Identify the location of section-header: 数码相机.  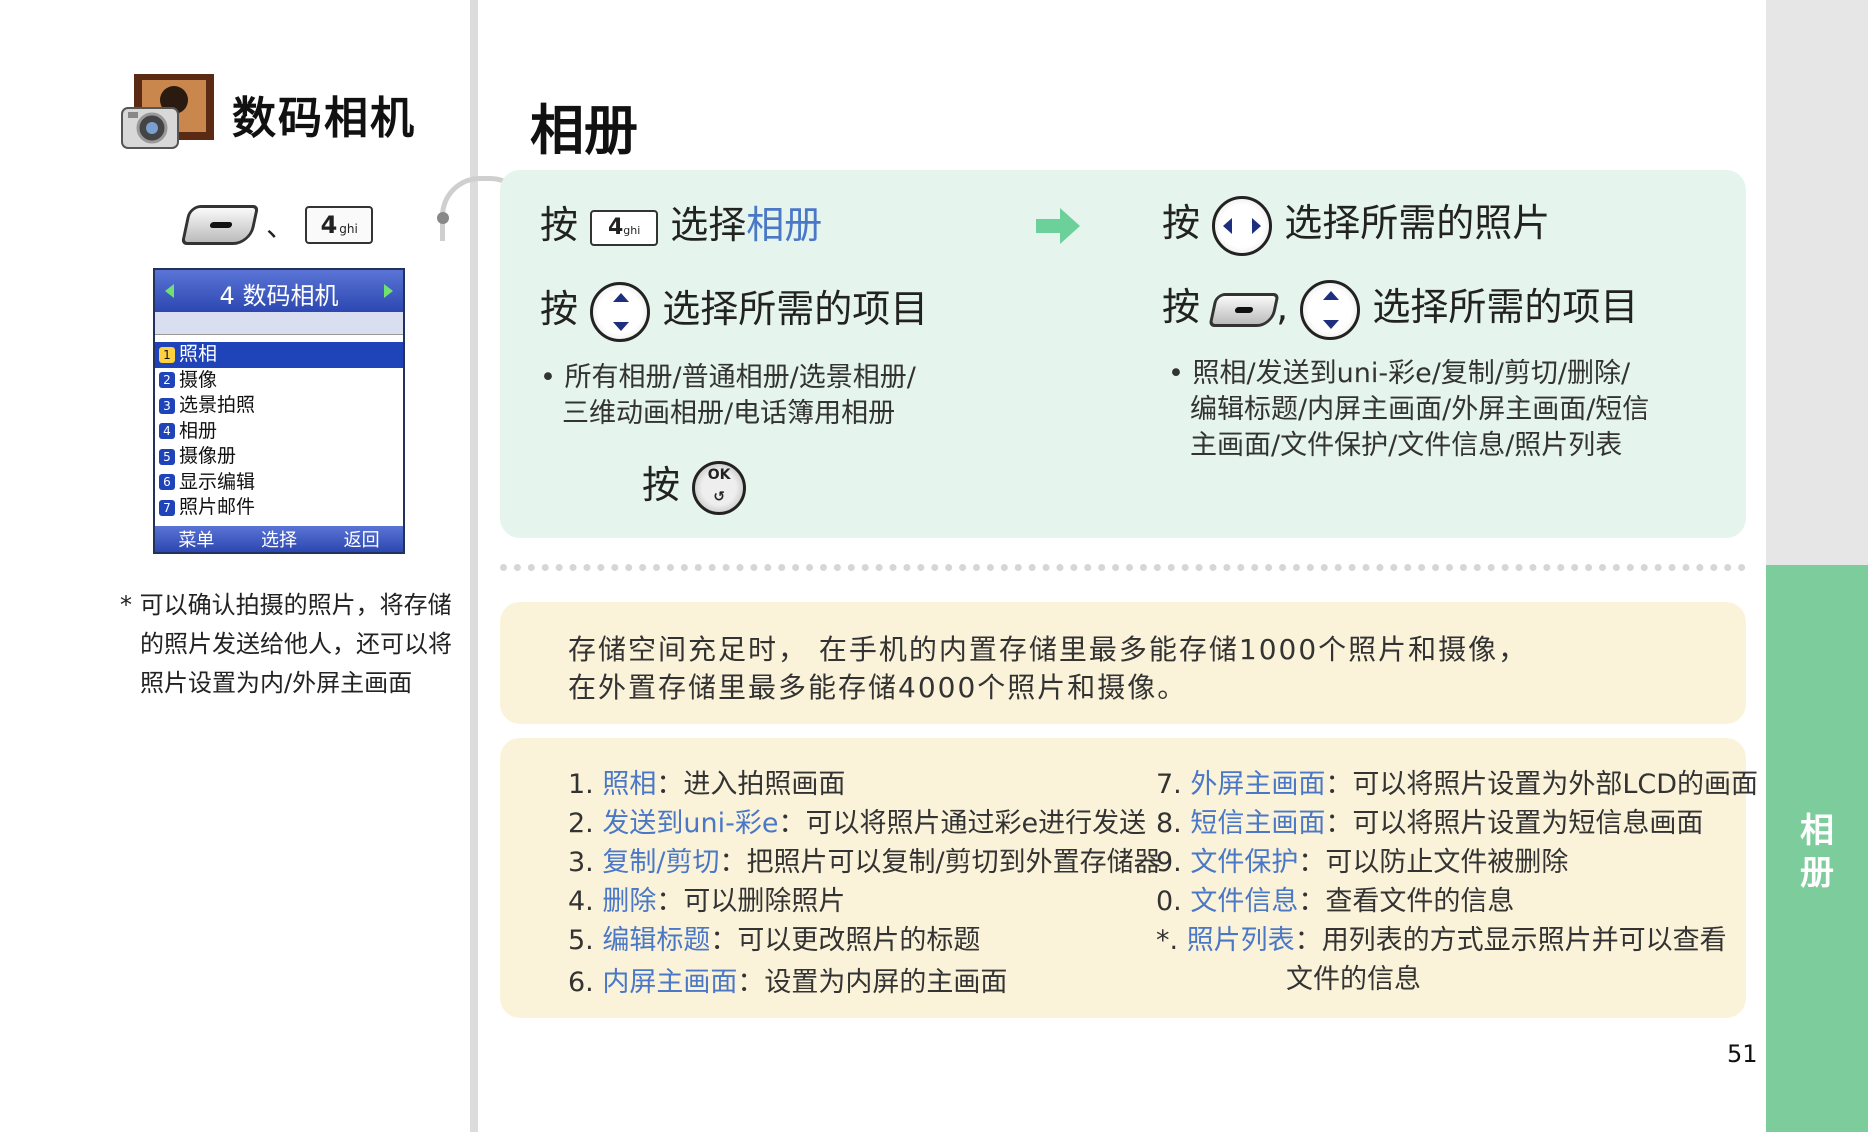
(280, 113).